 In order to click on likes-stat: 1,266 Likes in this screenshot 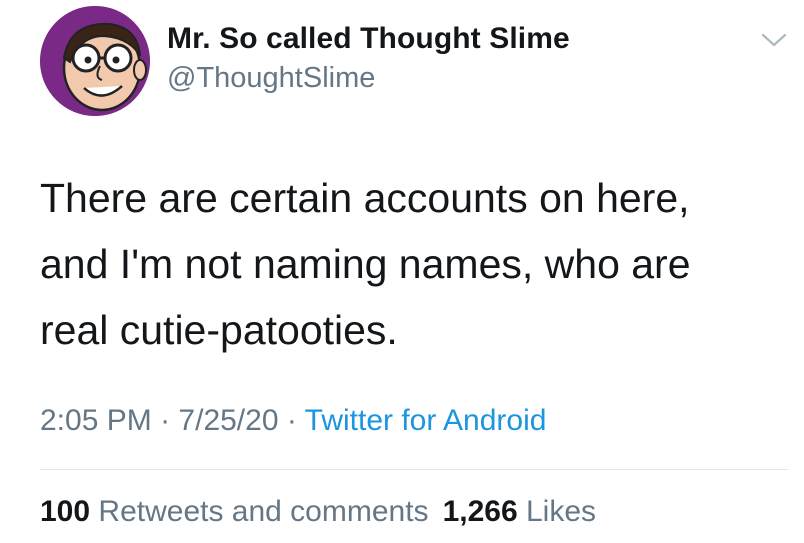, I will do `click(519, 511)`.